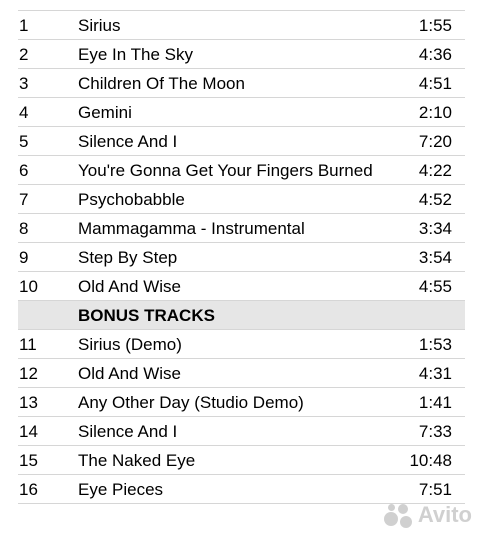 The height and width of the screenshot is (540, 482). What do you see at coordinates (24, 112) in the screenshot?
I see `track-number: 4` at bounding box center [24, 112].